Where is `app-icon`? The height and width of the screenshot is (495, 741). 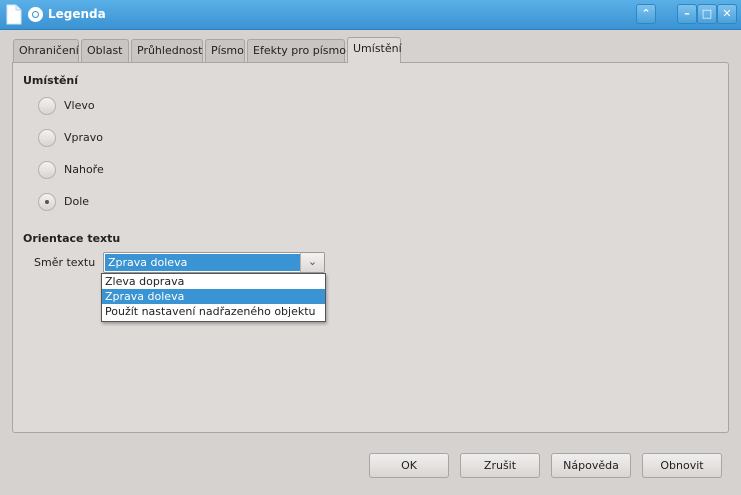 app-icon is located at coordinates (35, 14).